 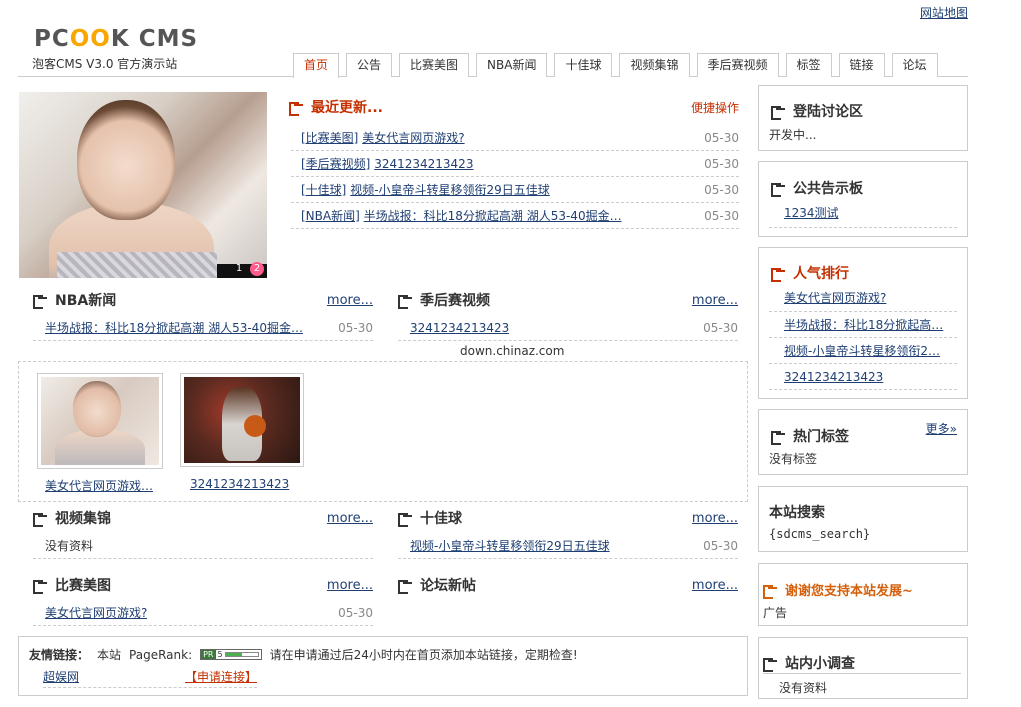 I want to click on tab-announcements: 公告, so click(x=369, y=65).